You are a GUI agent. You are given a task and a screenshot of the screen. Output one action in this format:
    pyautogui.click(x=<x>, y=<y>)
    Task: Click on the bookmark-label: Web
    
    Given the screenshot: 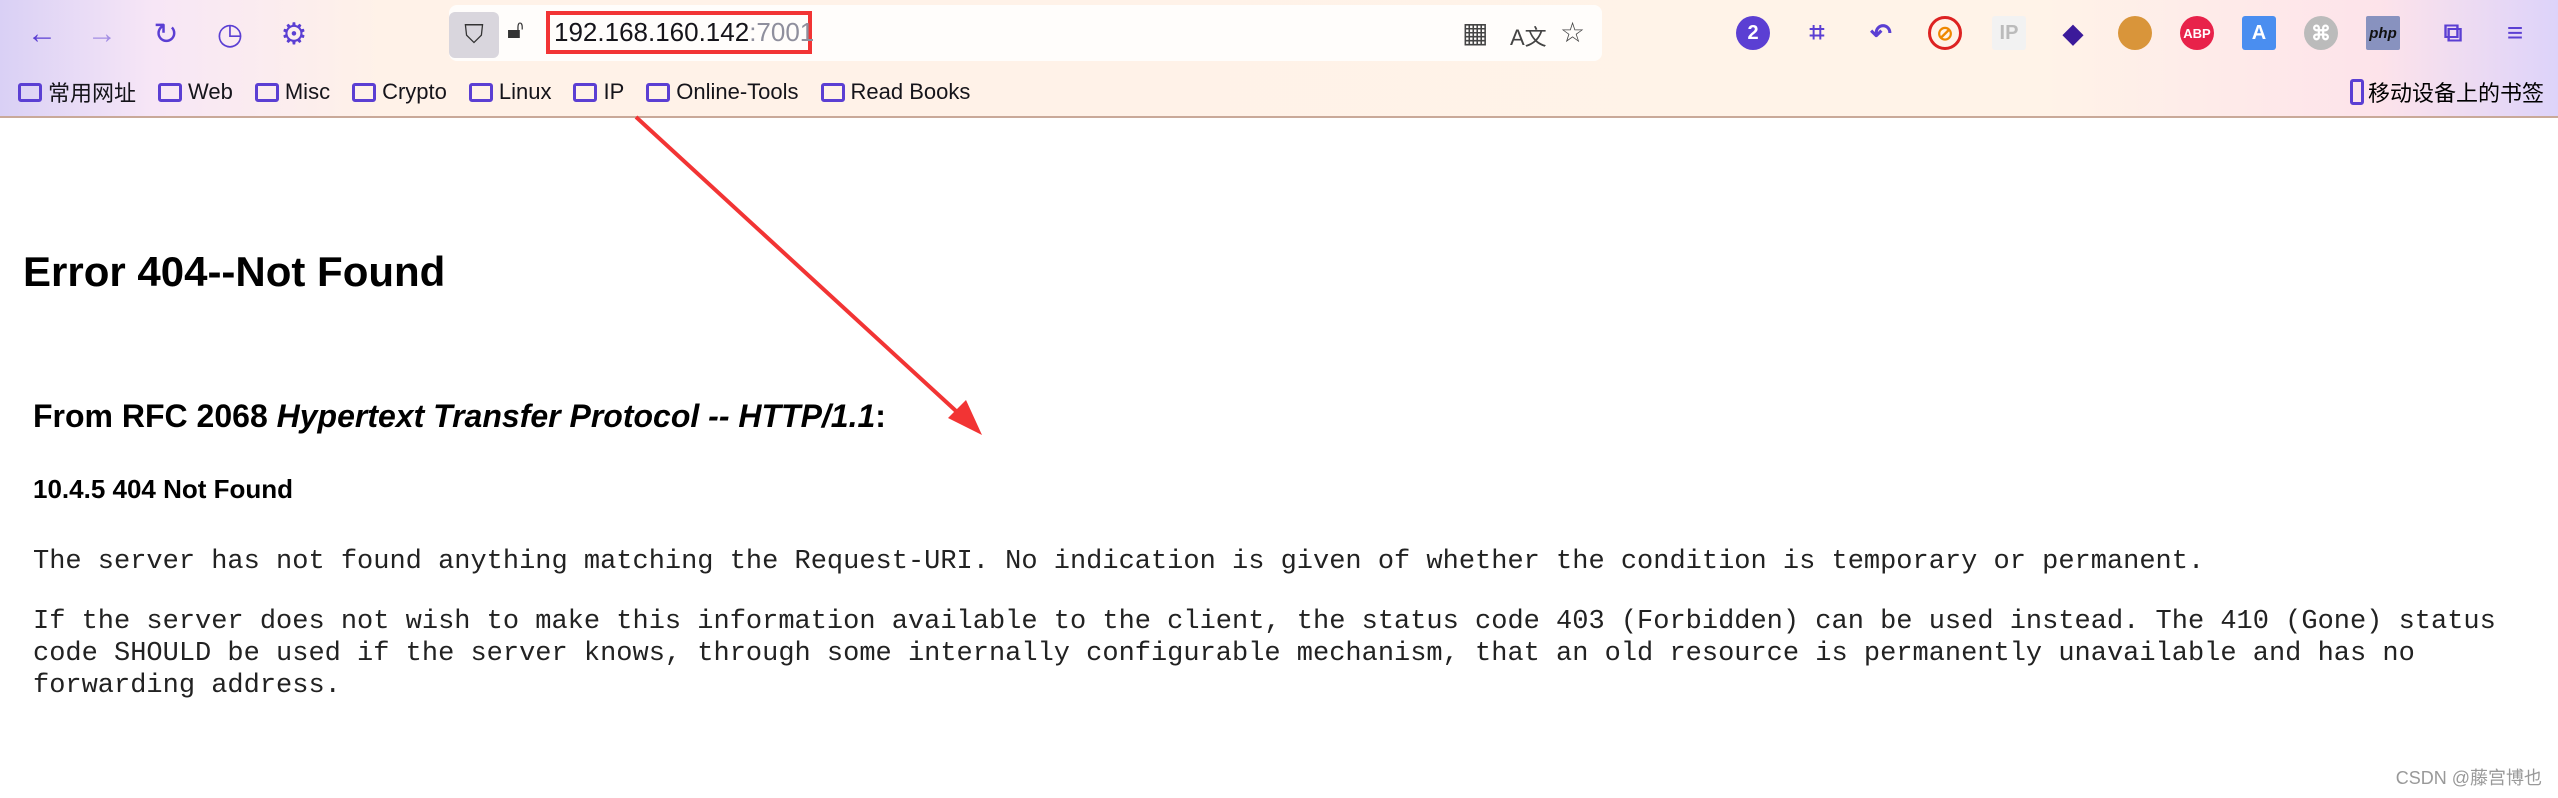 What is the action you would take?
    pyautogui.click(x=210, y=91)
    